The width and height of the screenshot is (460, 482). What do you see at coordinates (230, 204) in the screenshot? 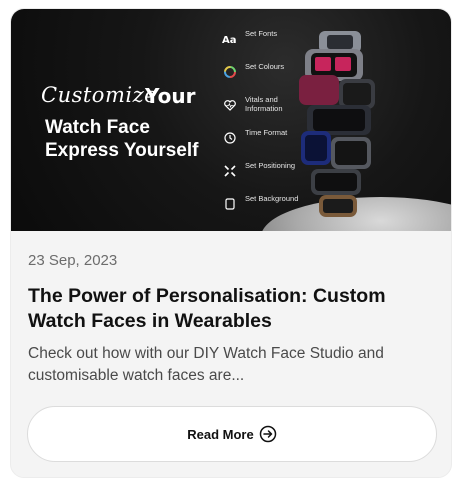
I see `background-icon` at bounding box center [230, 204].